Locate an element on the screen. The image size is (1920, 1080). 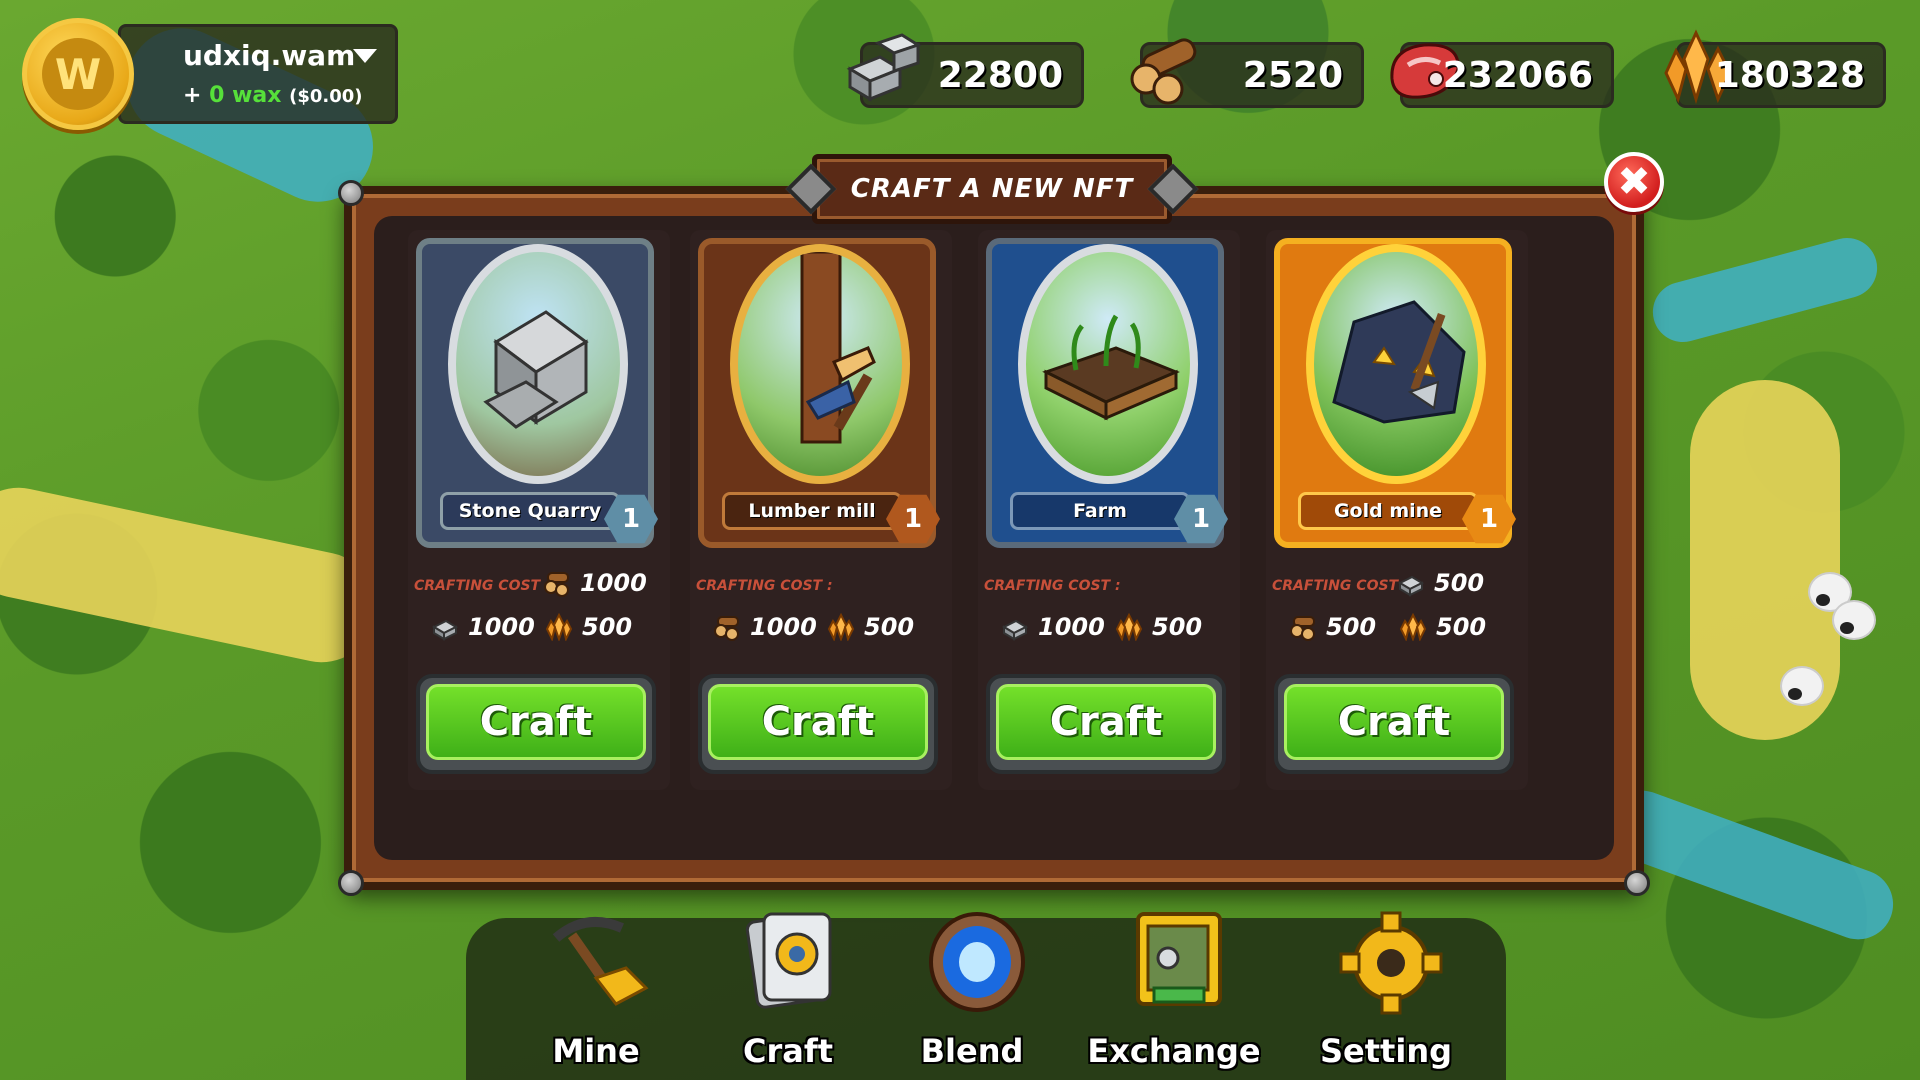
card-name: Stone Quarry is located at coordinates (530, 511).